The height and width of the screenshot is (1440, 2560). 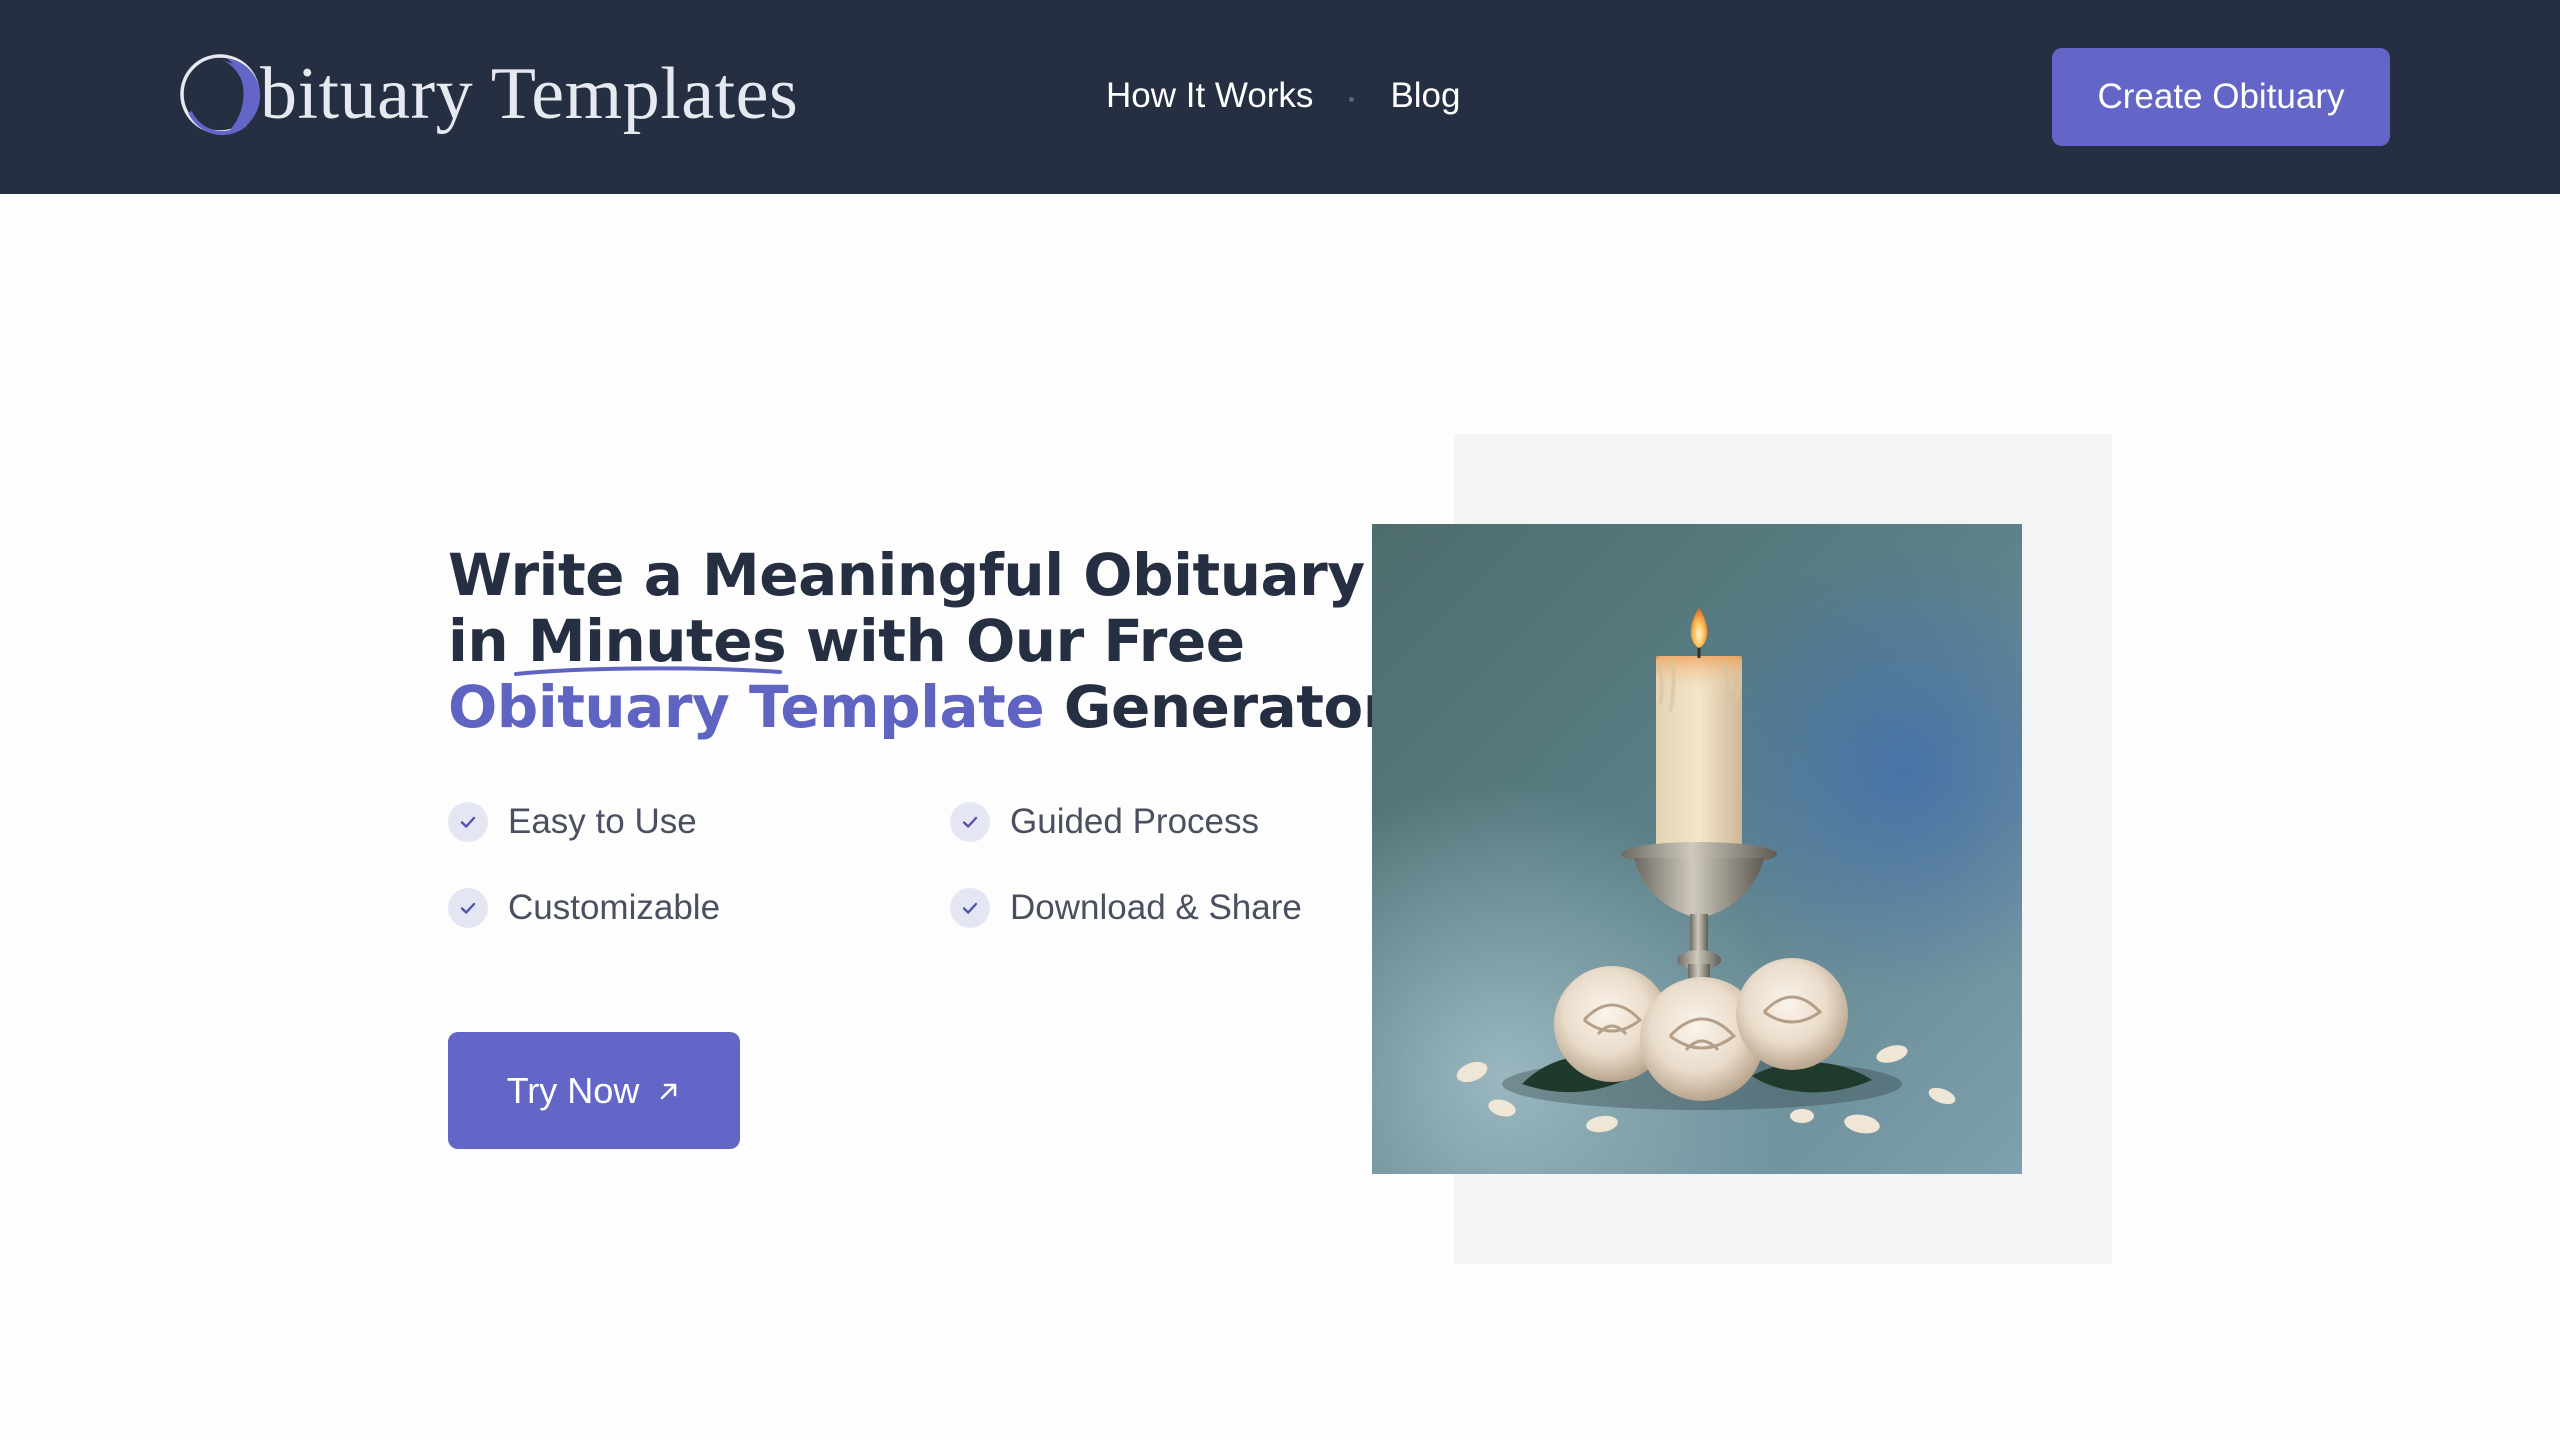 I want to click on main-nav: How It Works Blog, so click(x=1283, y=96).